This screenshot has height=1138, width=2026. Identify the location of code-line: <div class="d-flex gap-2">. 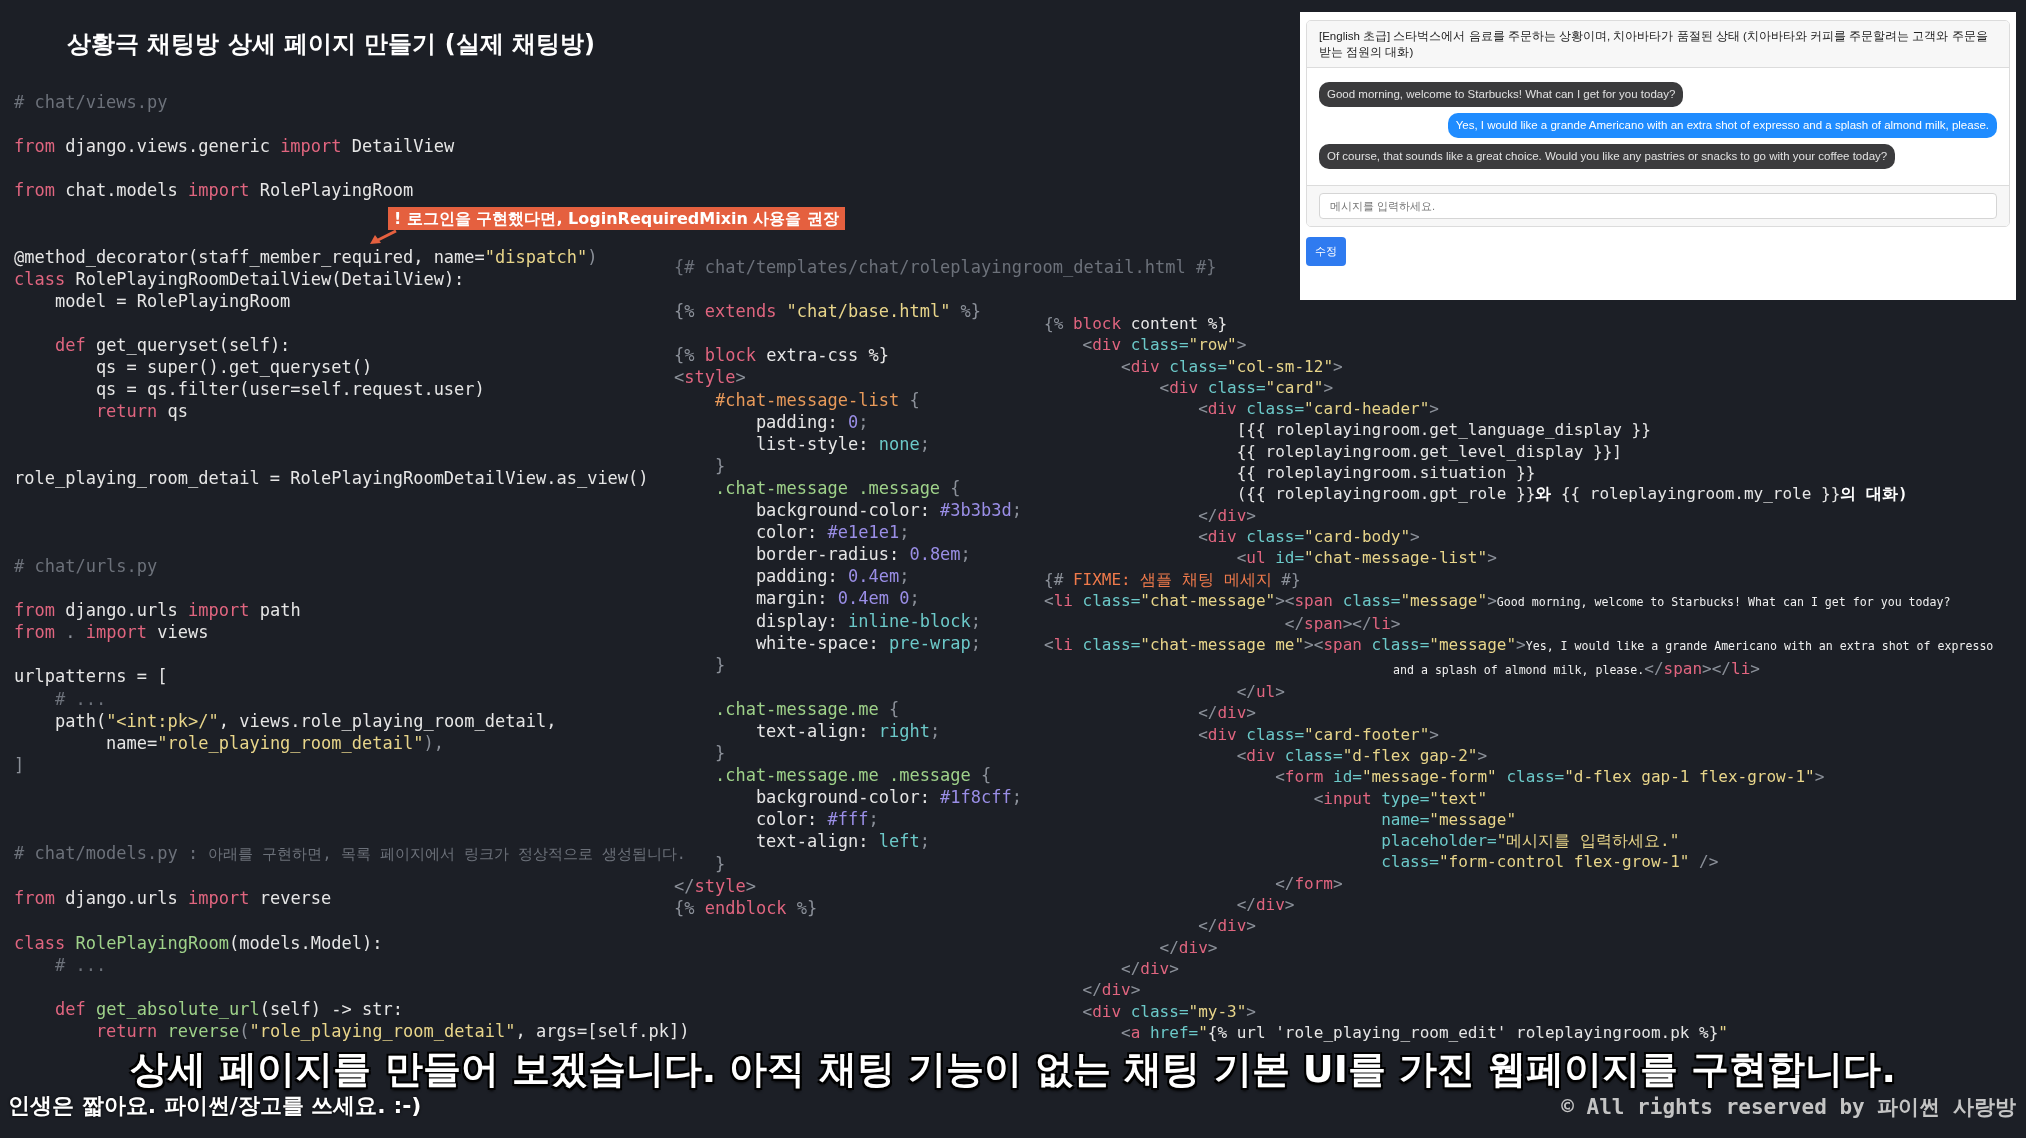
(1361, 755).